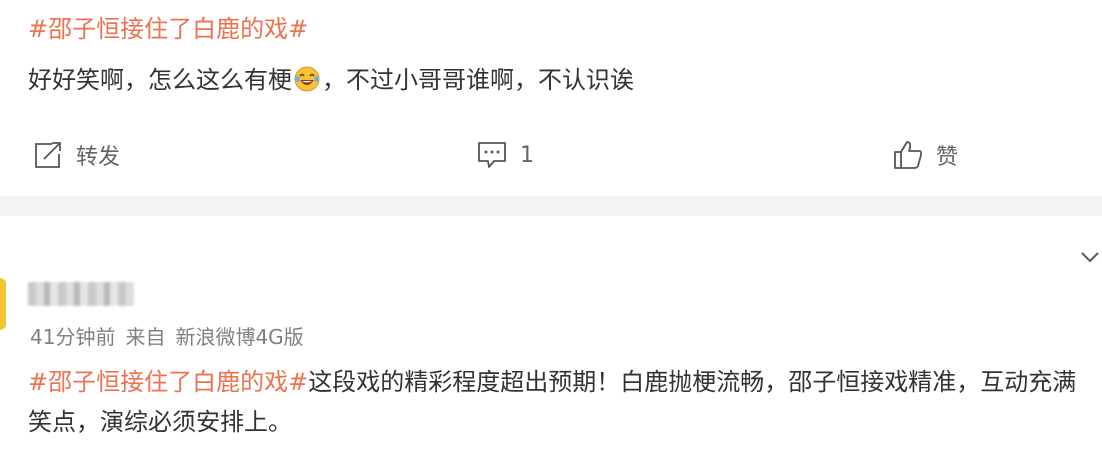 This screenshot has width=1102, height=468. Describe the element at coordinates (908, 155) in the screenshot. I see `thumbs-up-icon` at that location.